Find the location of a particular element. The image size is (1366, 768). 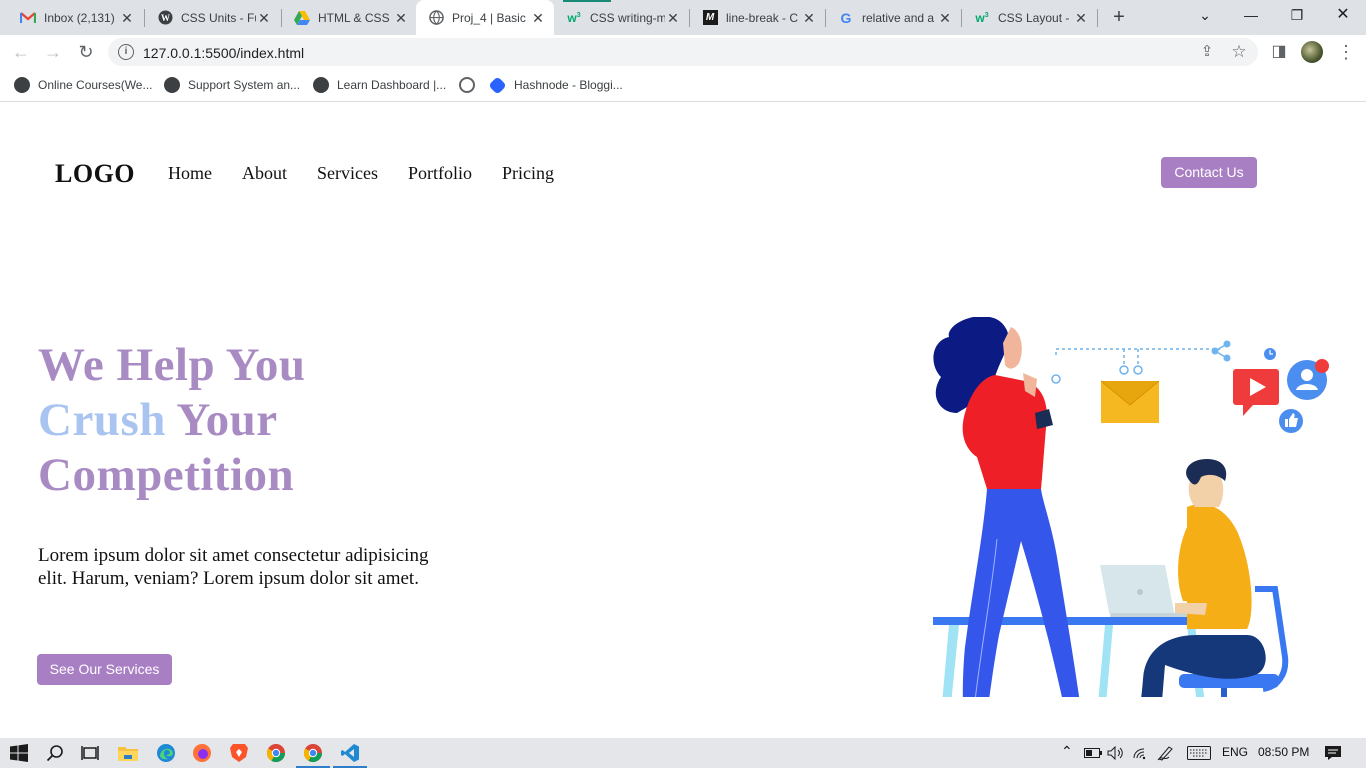

tab-relative-absolute: G relative and a ✕ is located at coordinates (893, 17).